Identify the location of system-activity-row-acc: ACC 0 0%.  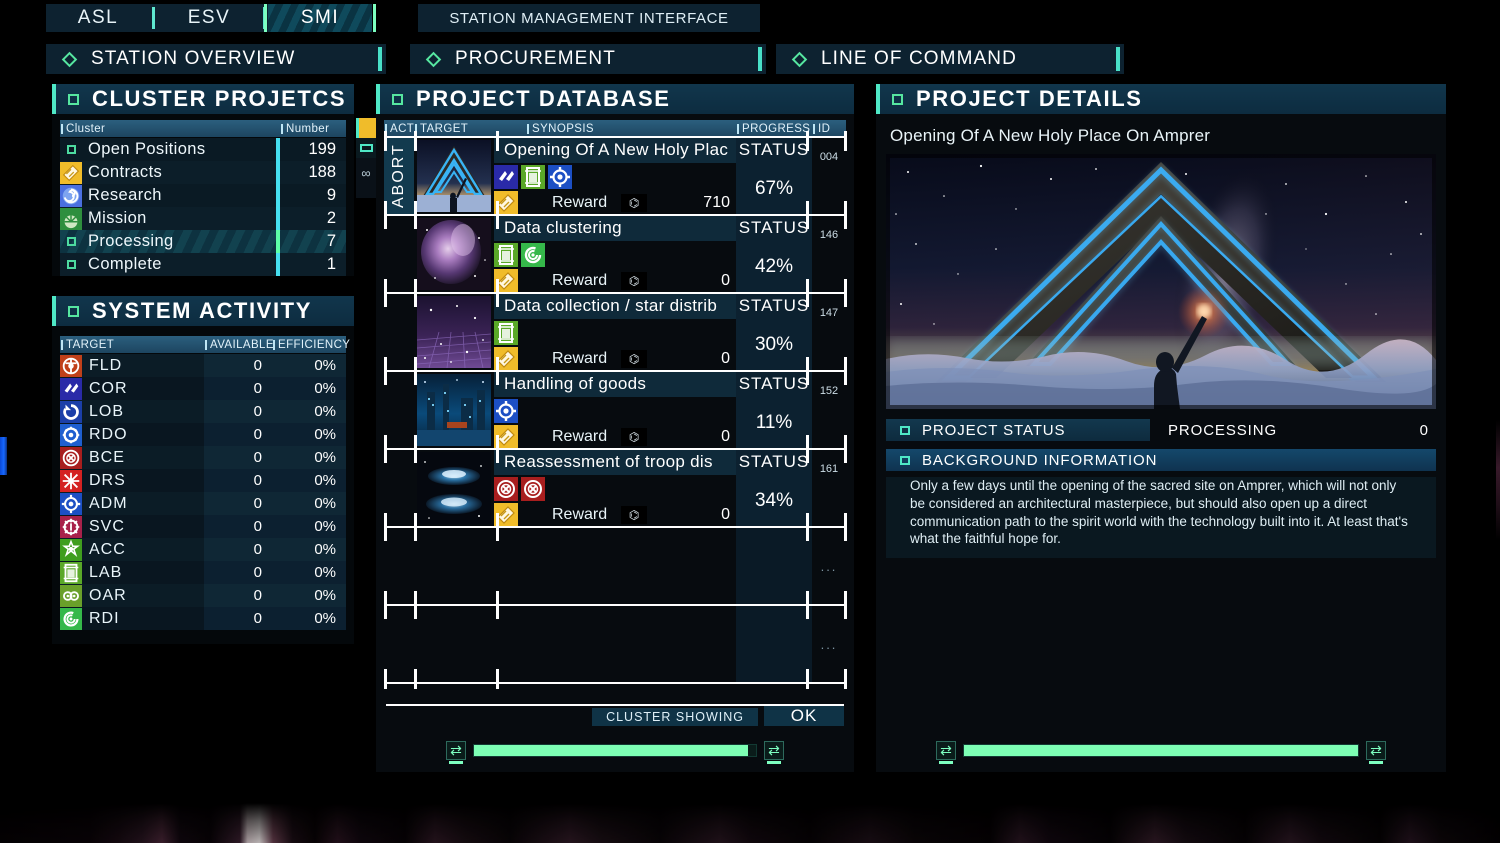
(203, 549).